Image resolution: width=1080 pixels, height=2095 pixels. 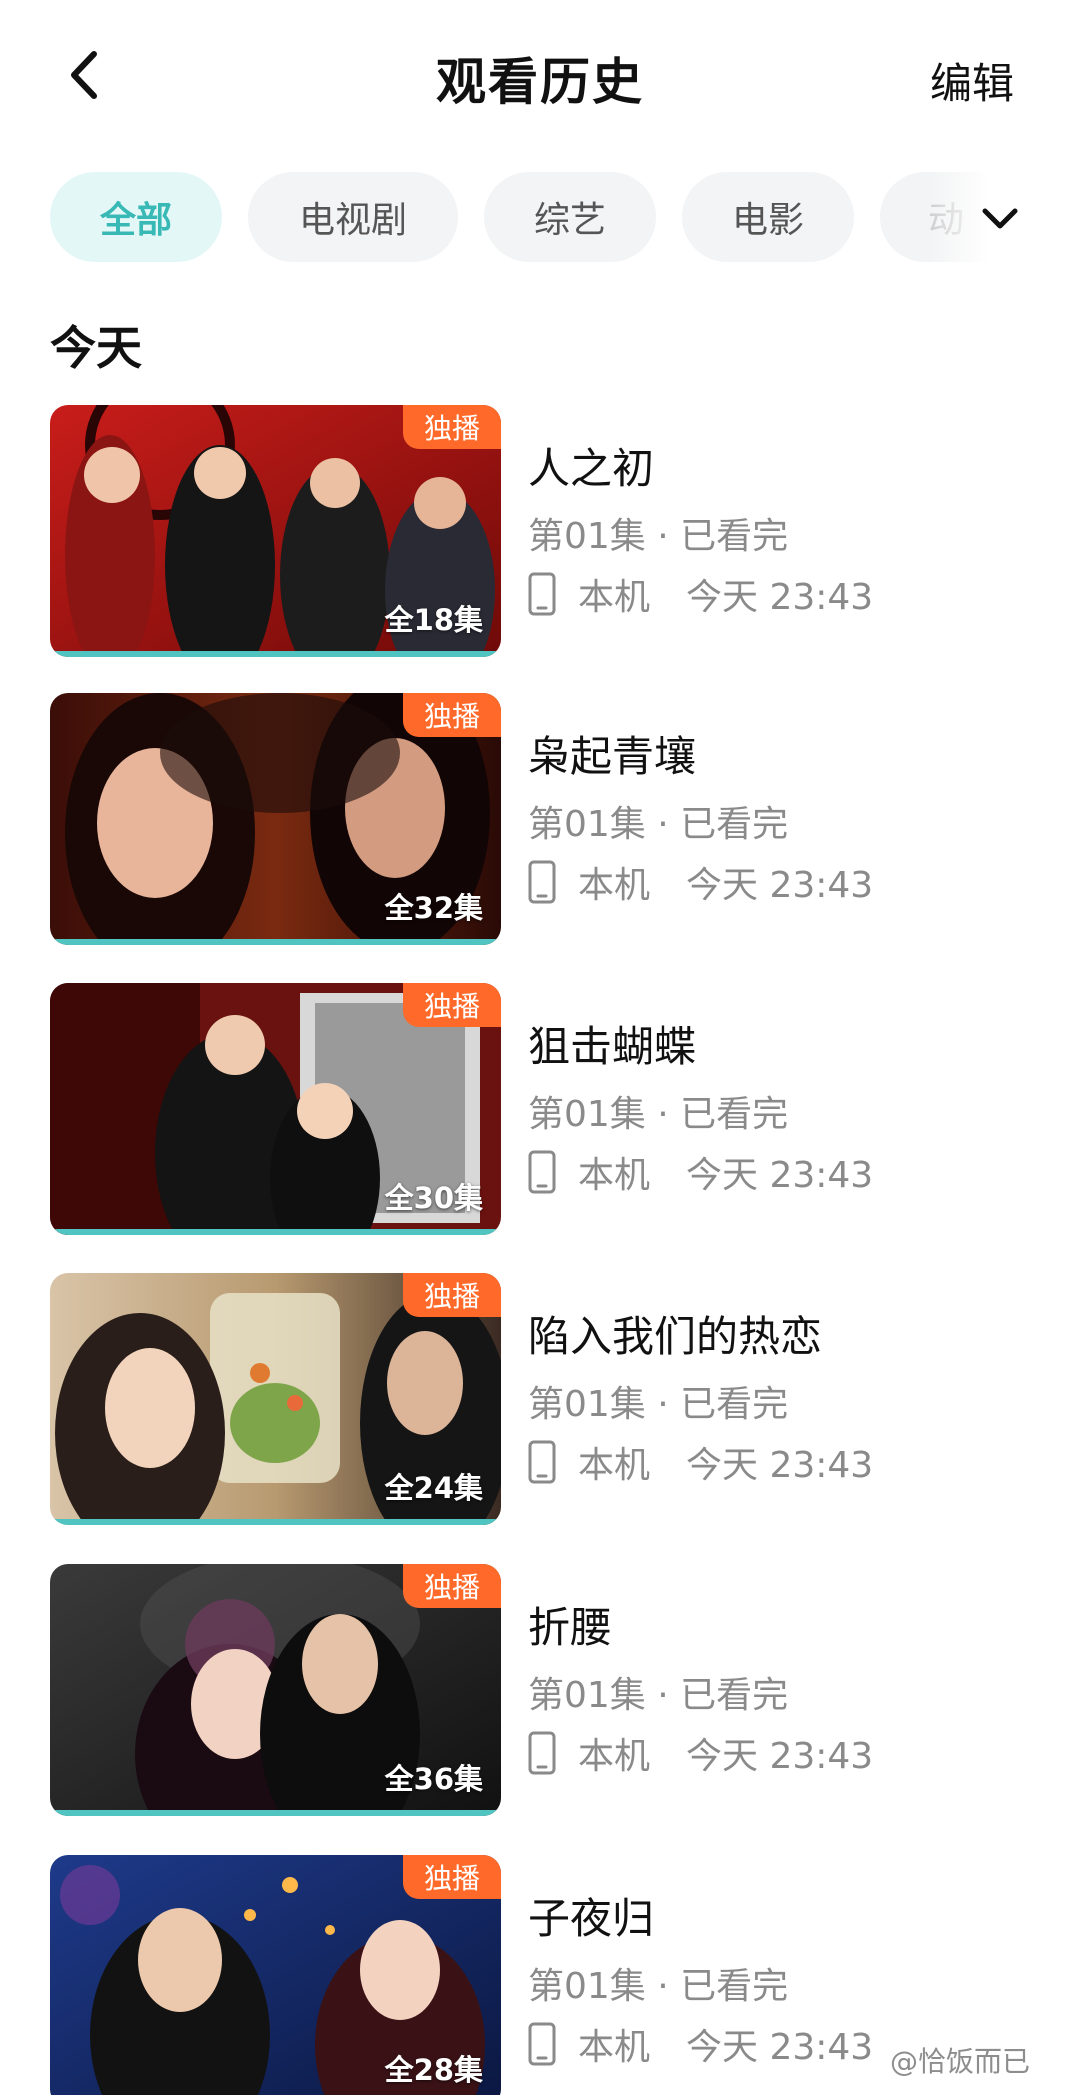 I want to click on chevron-down-icon, so click(x=1000, y=218).